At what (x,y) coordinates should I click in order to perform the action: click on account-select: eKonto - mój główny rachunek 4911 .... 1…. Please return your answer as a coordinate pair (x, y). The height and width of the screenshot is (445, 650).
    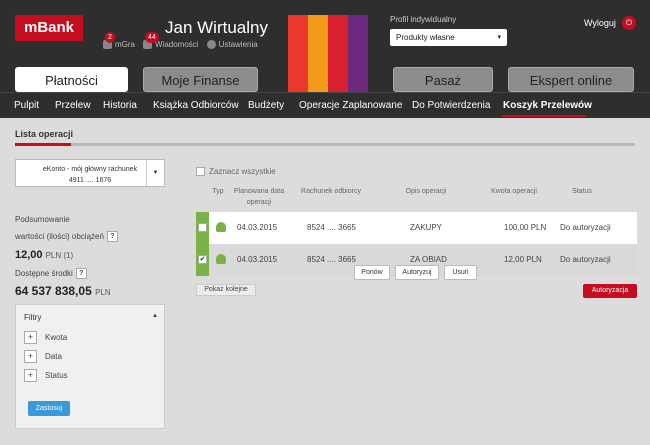
    Looking at the image, I should click on (90, 173).